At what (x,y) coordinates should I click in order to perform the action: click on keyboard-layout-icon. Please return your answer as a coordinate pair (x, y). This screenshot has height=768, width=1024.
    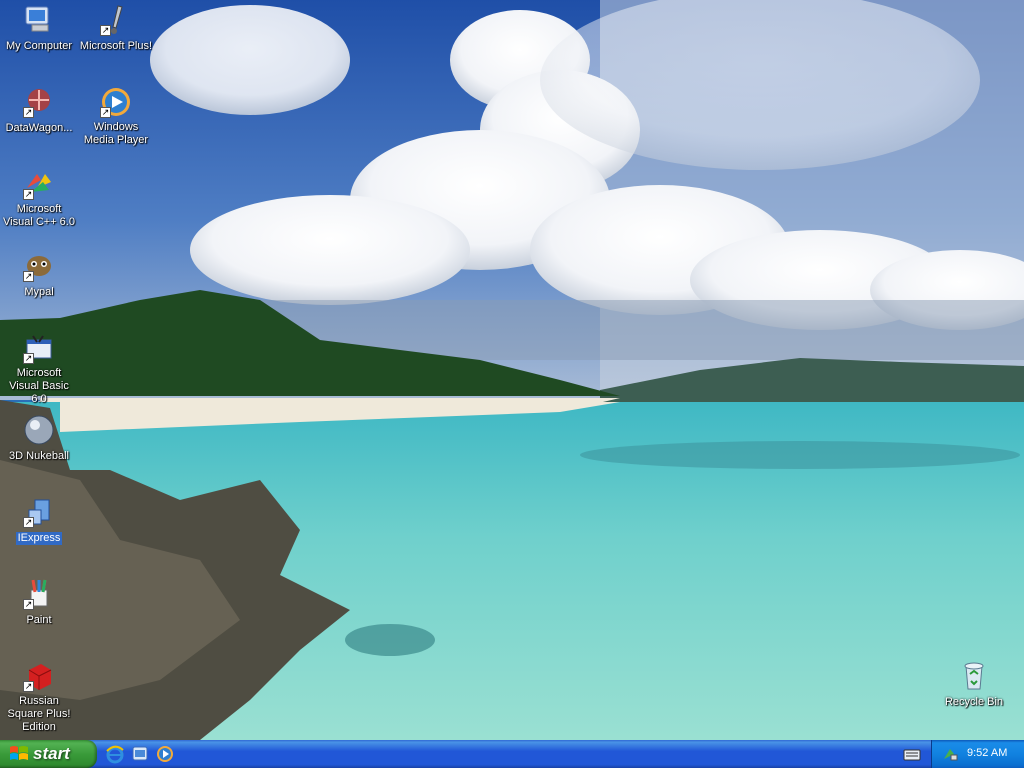
    Looking at the image, I should click on (912, 754).